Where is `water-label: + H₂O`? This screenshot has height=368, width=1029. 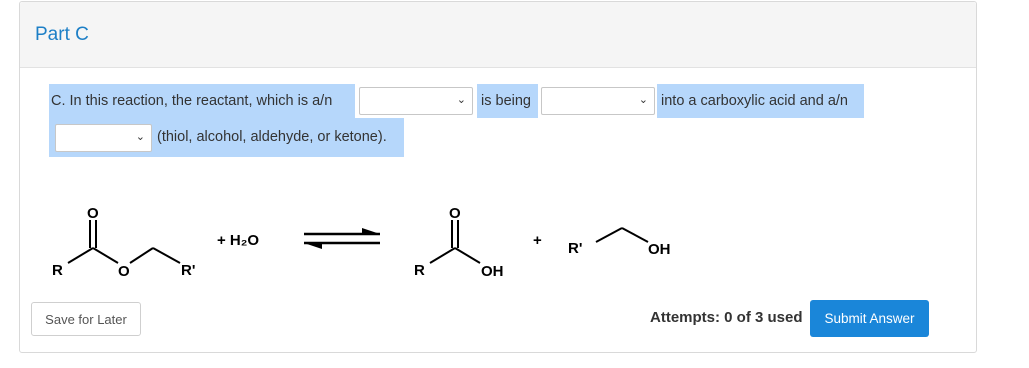
water-label: + H₂O is located at coordinates (238, 240).